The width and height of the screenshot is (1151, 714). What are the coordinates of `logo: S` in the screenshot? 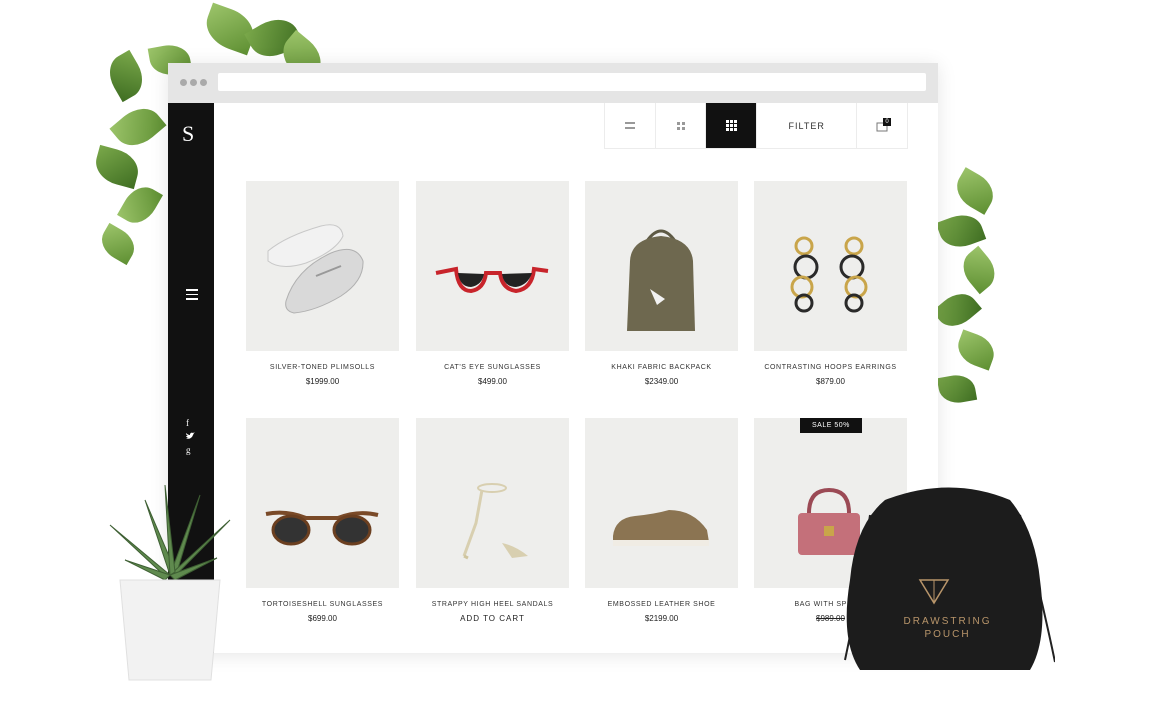 It's located at (188, 134).